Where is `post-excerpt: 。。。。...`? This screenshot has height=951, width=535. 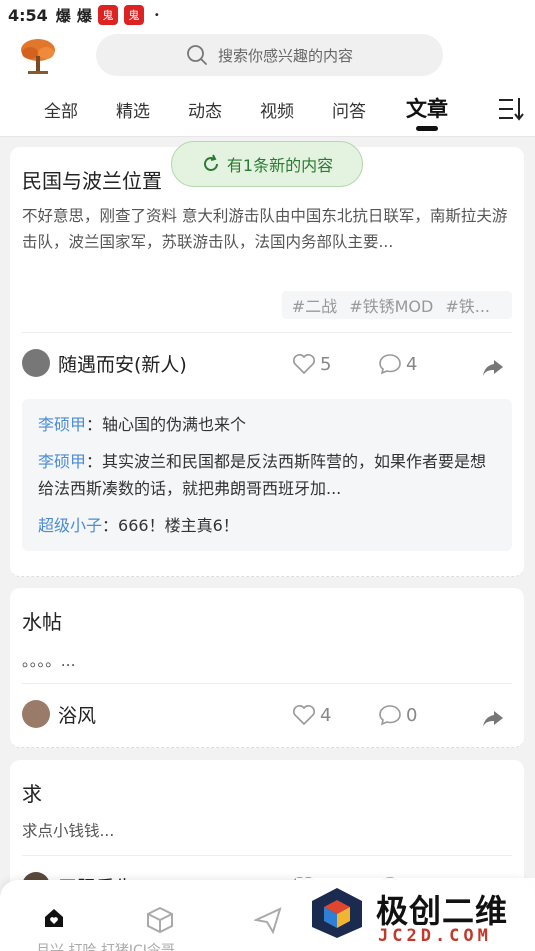 post-excerpt: 。。。。... is located at coordinates (49, 661).